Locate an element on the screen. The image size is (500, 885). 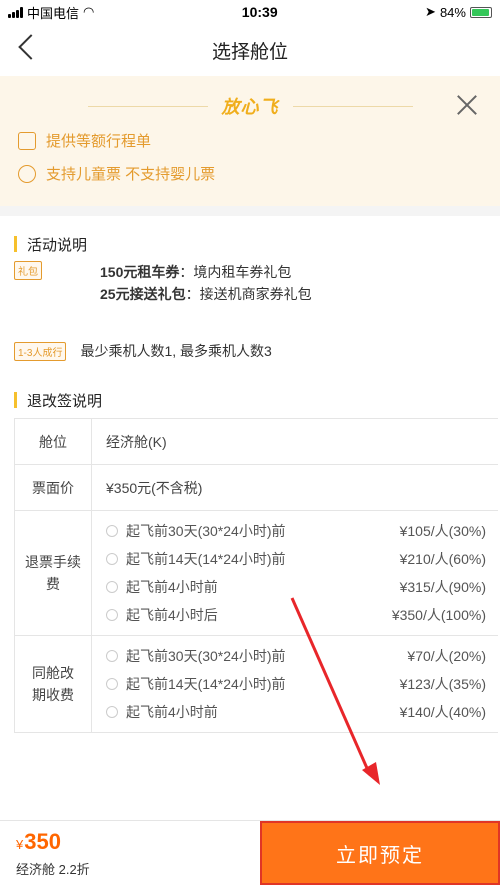
group-rule-row: 1-3人成行 最少乘机人数1, 最多乘机人数3 is located at coordinates (250, 351).